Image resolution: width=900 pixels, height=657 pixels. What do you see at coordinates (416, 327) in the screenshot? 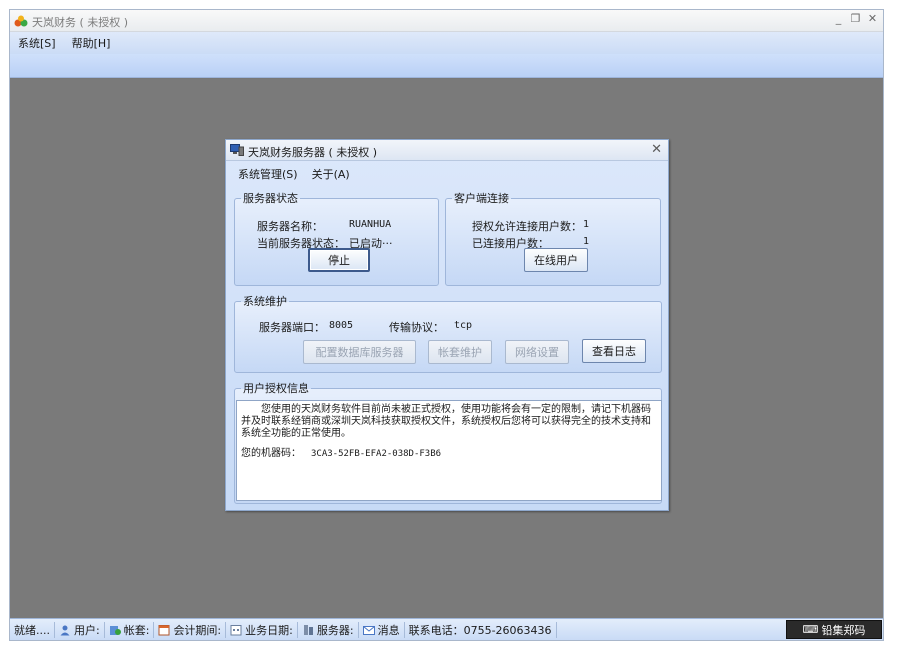
I see `protocol-label: 传输协议：` at bounding box center [416, 327].